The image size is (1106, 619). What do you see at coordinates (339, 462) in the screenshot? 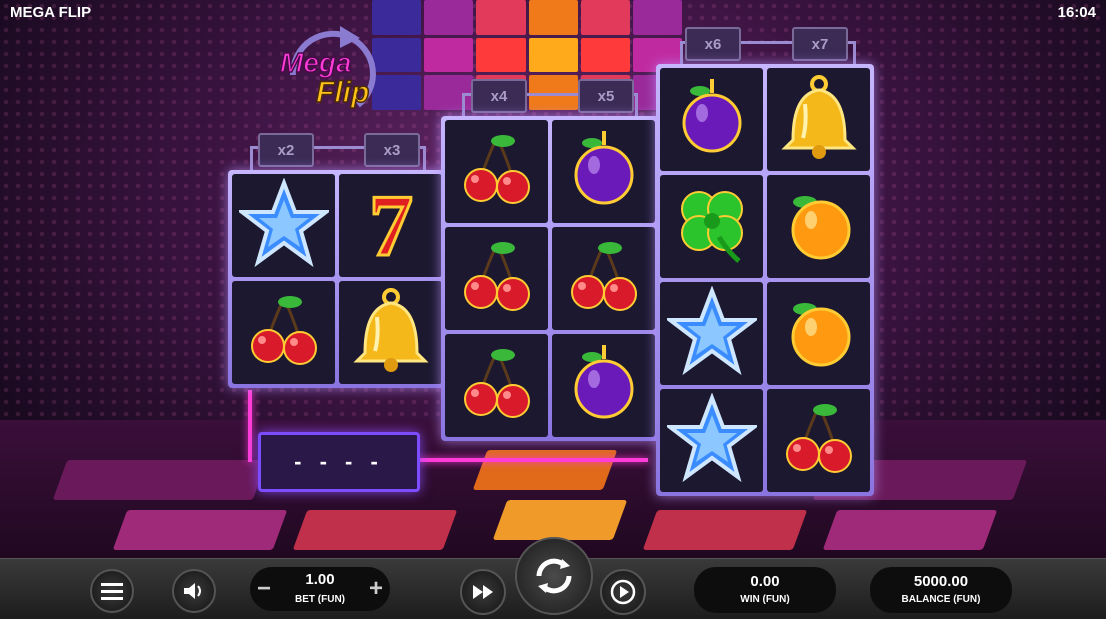
I see `feature-display: - - - -` at bounding box center [339, 462].